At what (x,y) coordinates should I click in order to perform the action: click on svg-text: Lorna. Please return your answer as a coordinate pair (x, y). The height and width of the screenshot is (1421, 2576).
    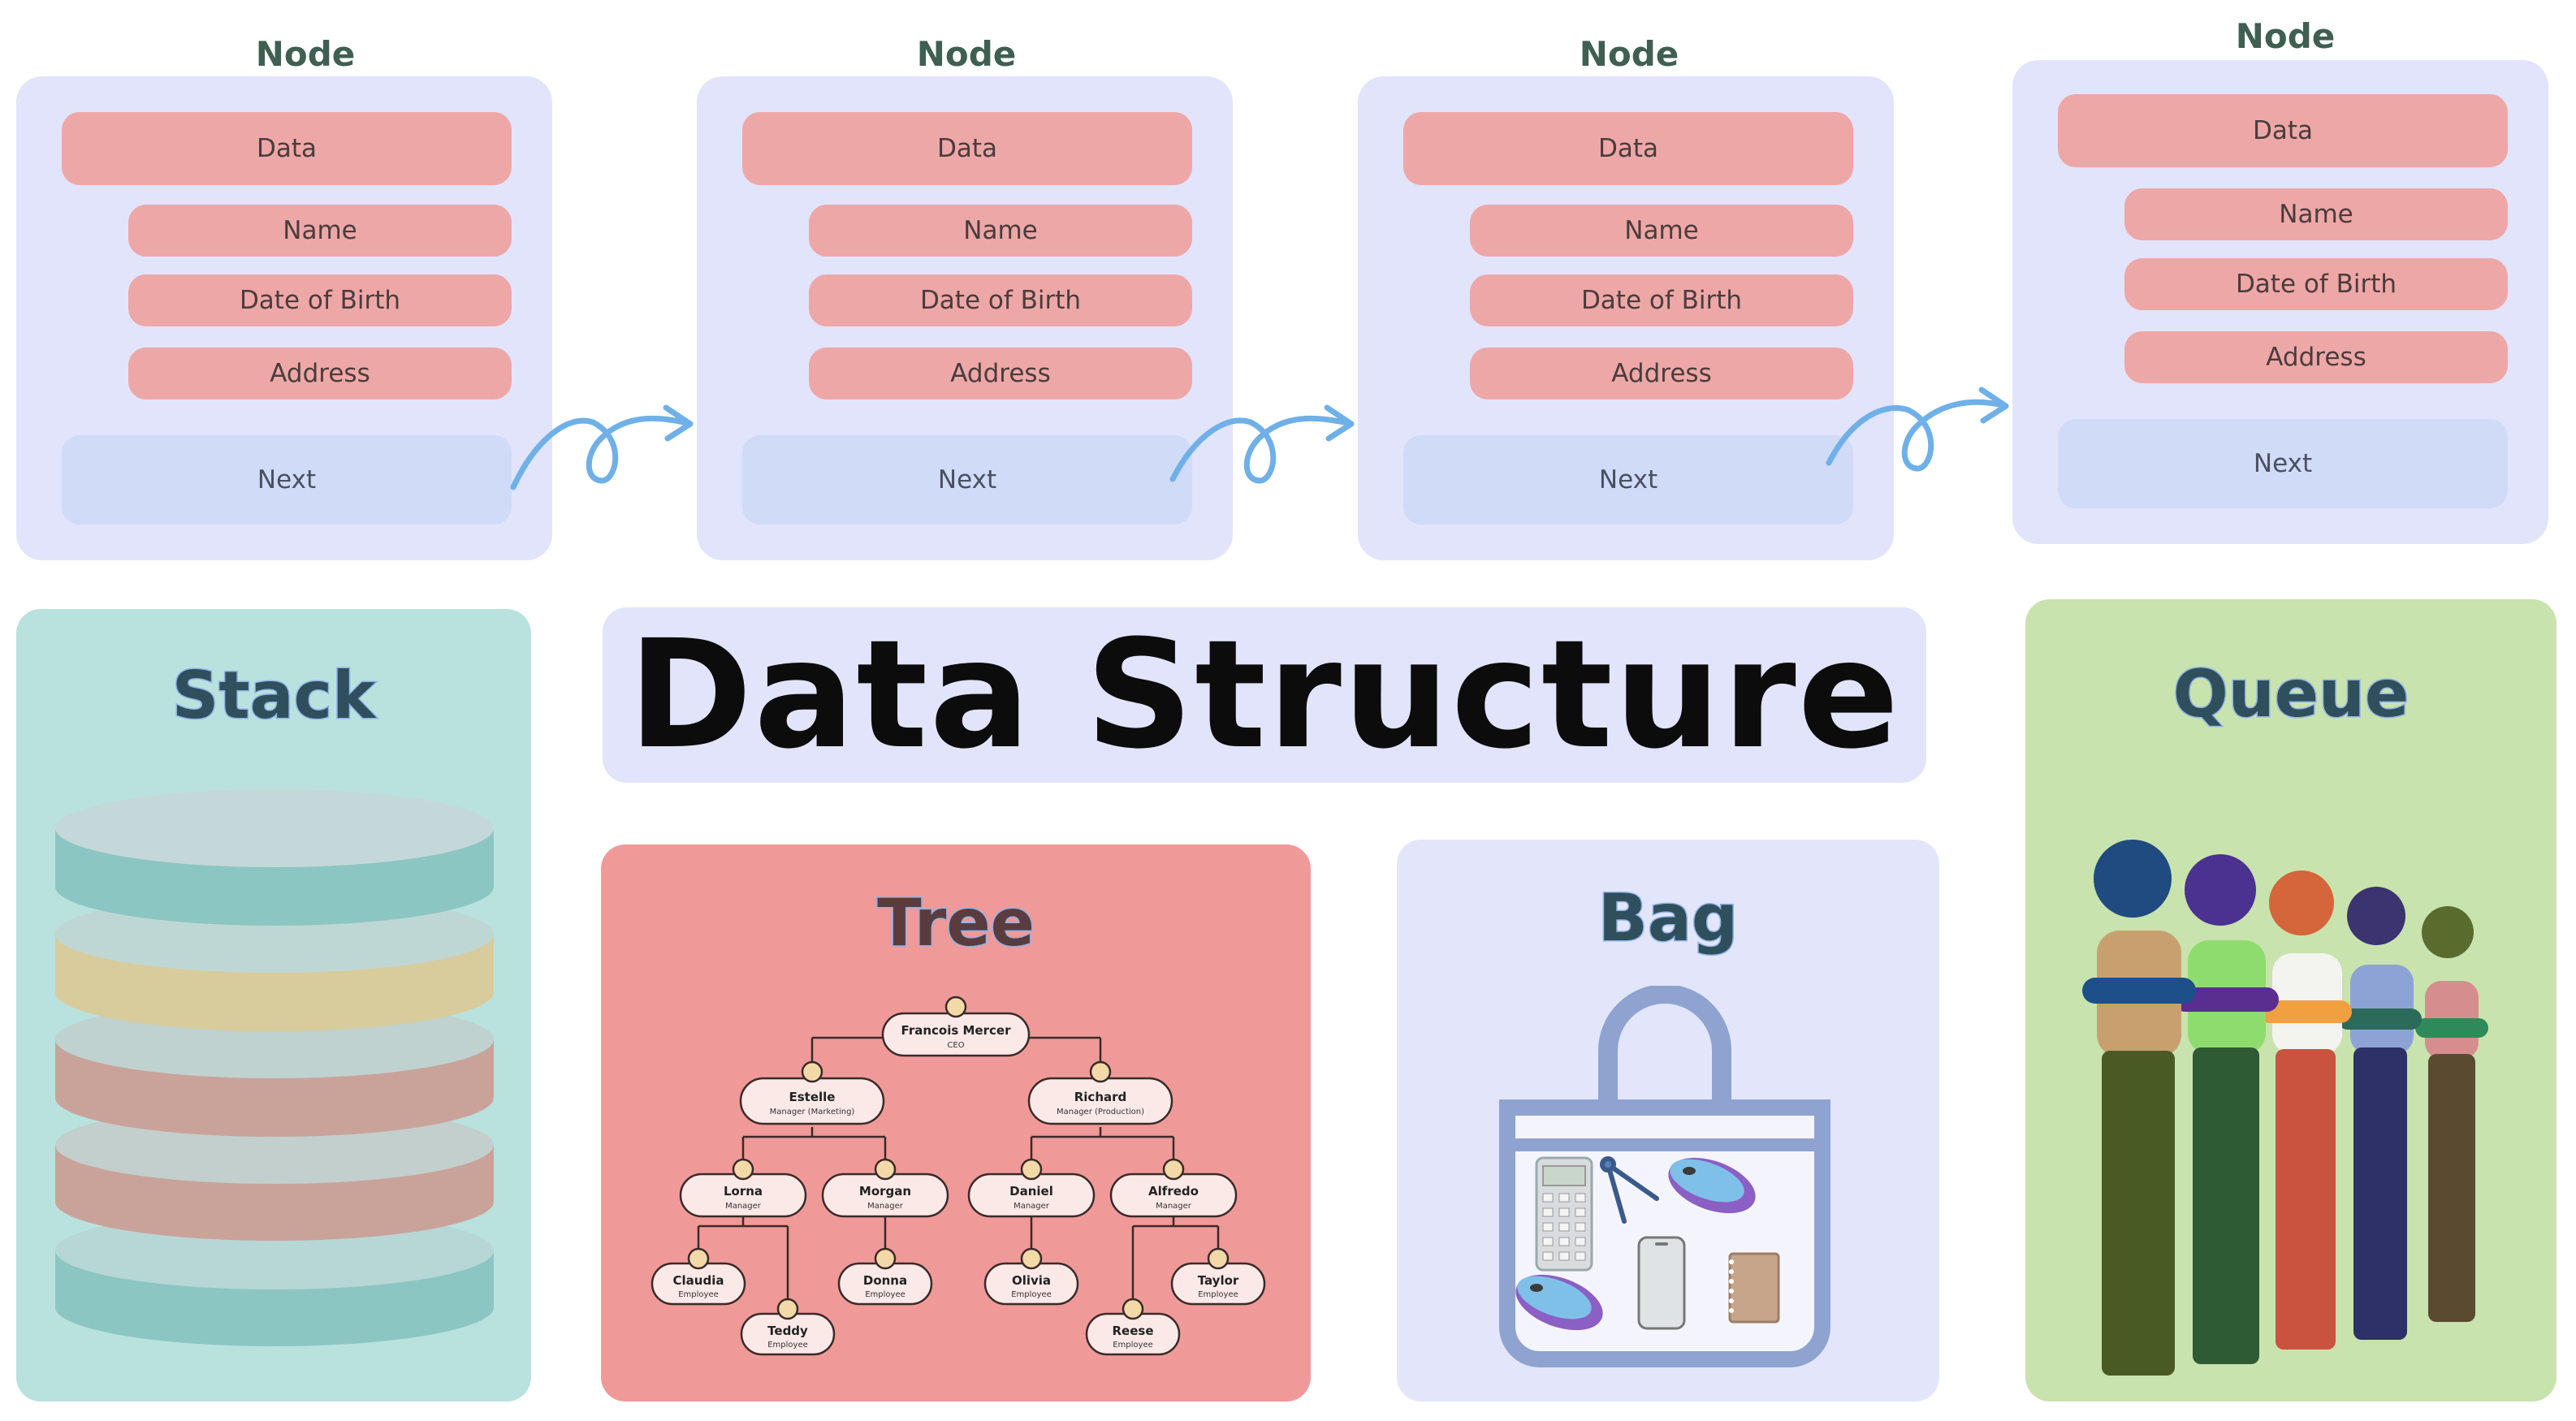
    Looking at the image, I should click on (744, 1192).